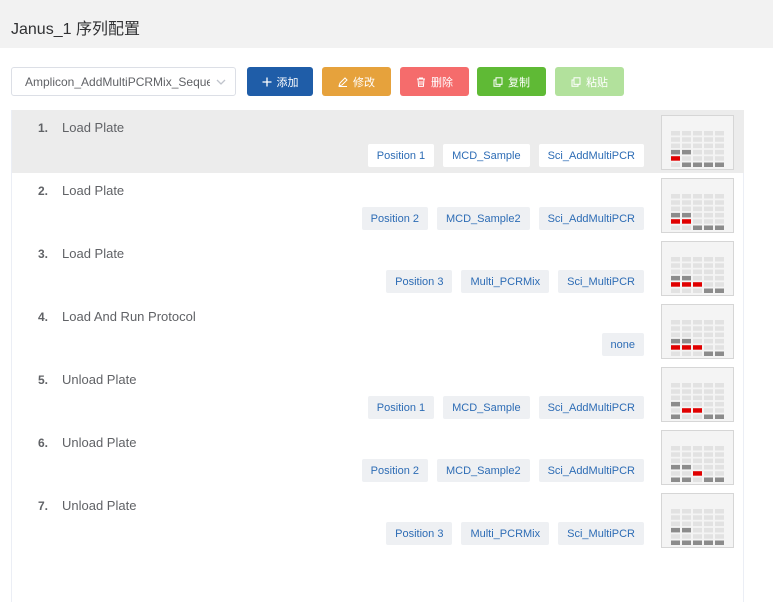 The image size is (773, 602). What do you see at coordinates (442, 82) in the screenshot?
I see `delete-button-label: 删除` at bounding box center [442, 82].